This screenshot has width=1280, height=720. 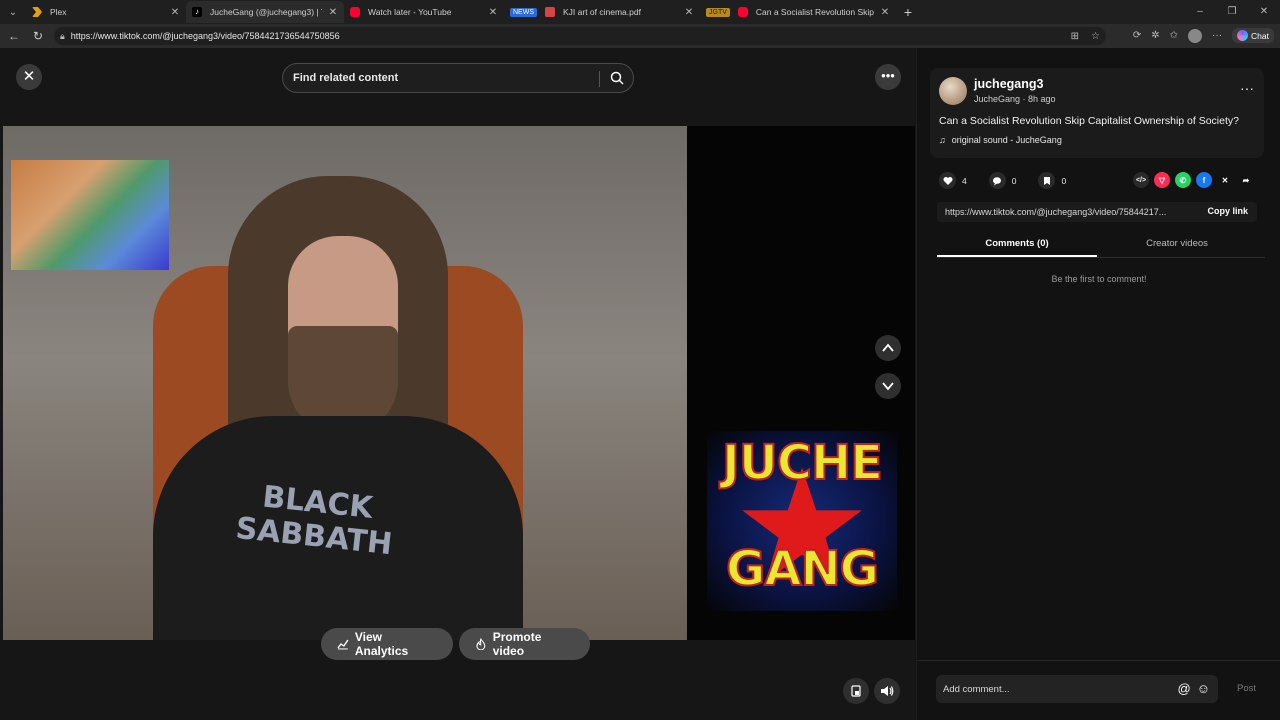 I want to click on restore-icon: ❐, so click(x=1232, y=12).